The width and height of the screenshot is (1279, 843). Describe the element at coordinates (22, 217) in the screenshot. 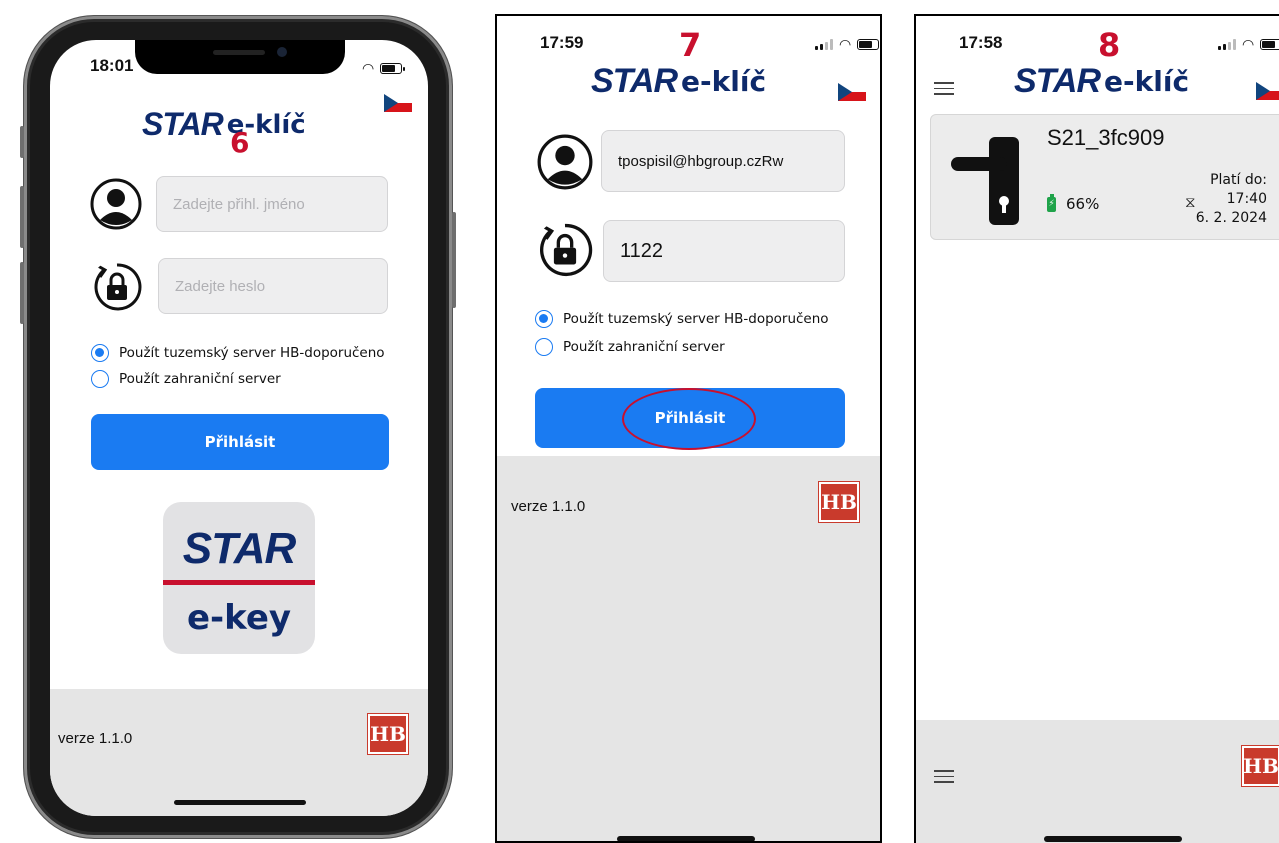

I see `volume-up-button` at that location.